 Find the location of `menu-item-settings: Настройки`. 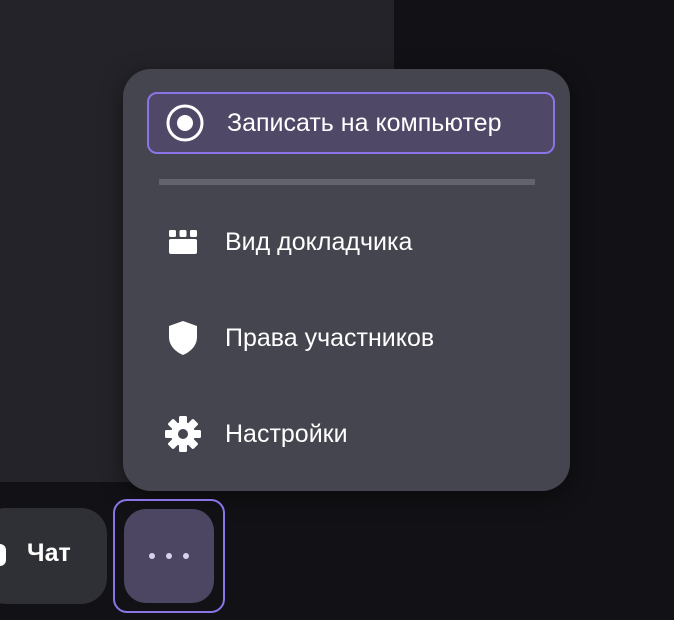

menu-item-settings: Настройки is located at coordinates (351, 434).